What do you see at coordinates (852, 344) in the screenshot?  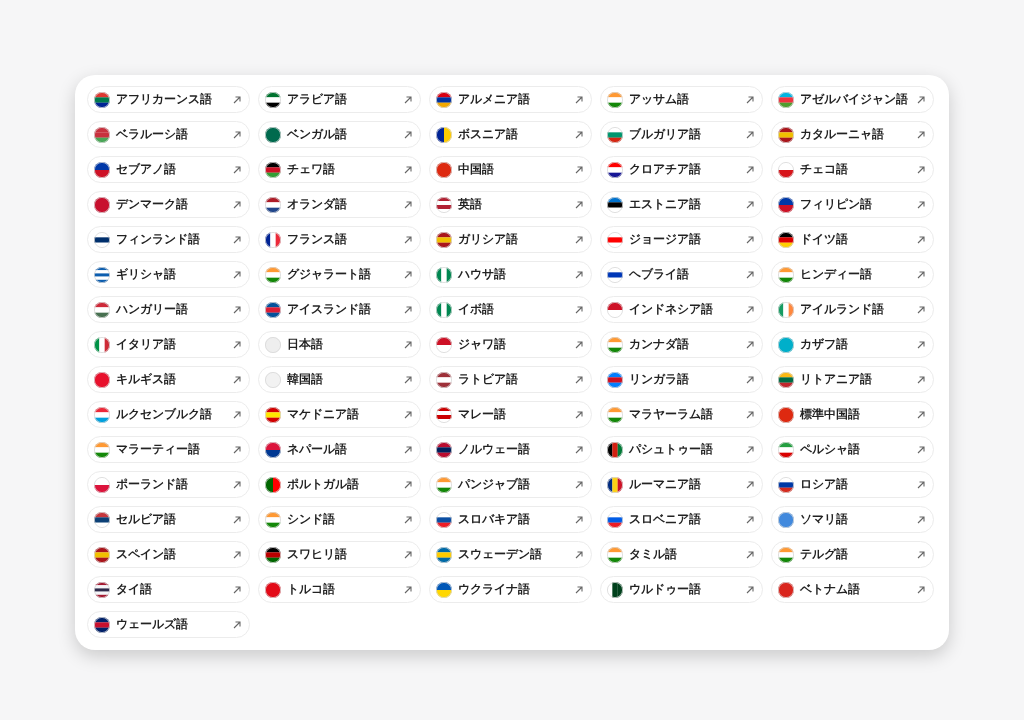 I see `language-link: カザフ語` at bounding box center [852, 344].